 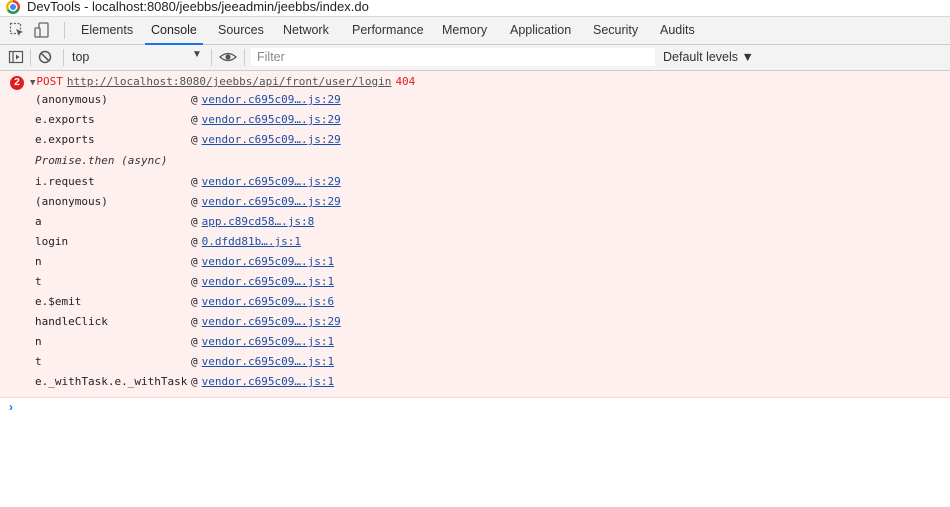 What do you see at coordinates (185, 301) in the screenshot?
I see `stack-frame: e.$emit @ vendor.c695c09….js:6` at bounding box center [185, 301].